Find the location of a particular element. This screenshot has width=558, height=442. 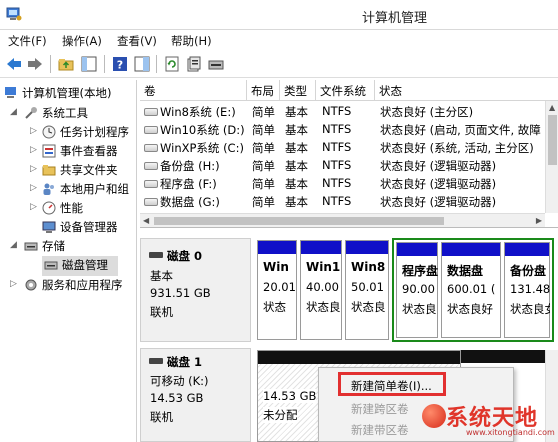

tree-item-disk-management: 磁盘管理 is located at coordinates (80, 266).